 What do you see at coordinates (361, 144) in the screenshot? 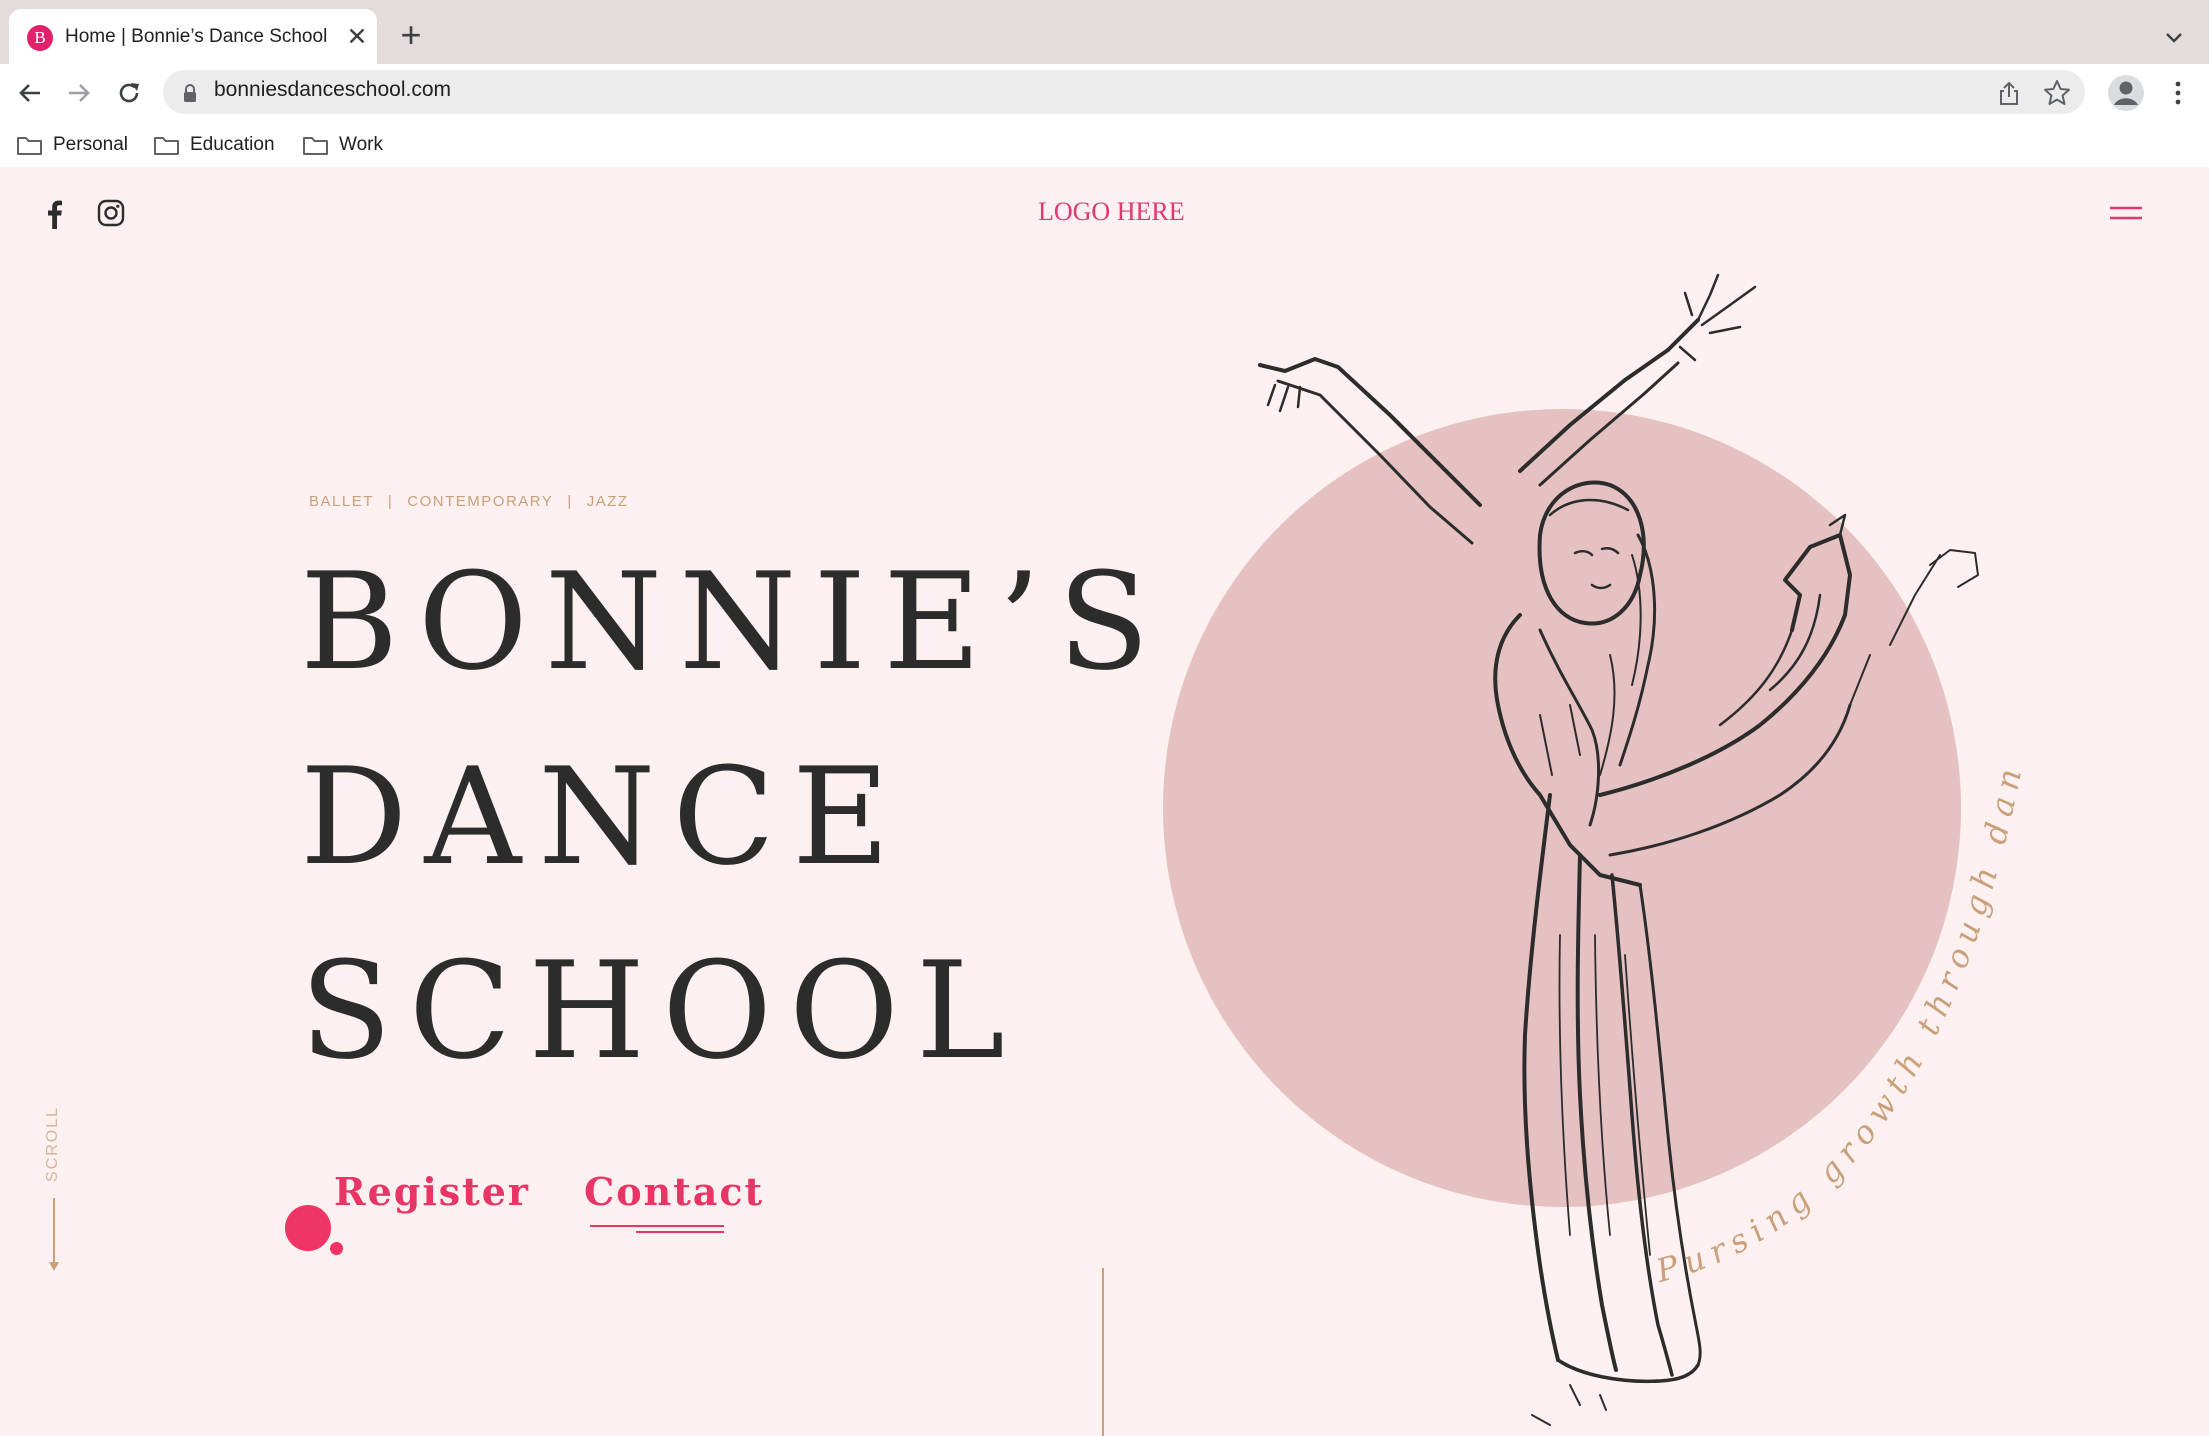
I see `bookmark-label: Work` at bounding box center [361, 144].